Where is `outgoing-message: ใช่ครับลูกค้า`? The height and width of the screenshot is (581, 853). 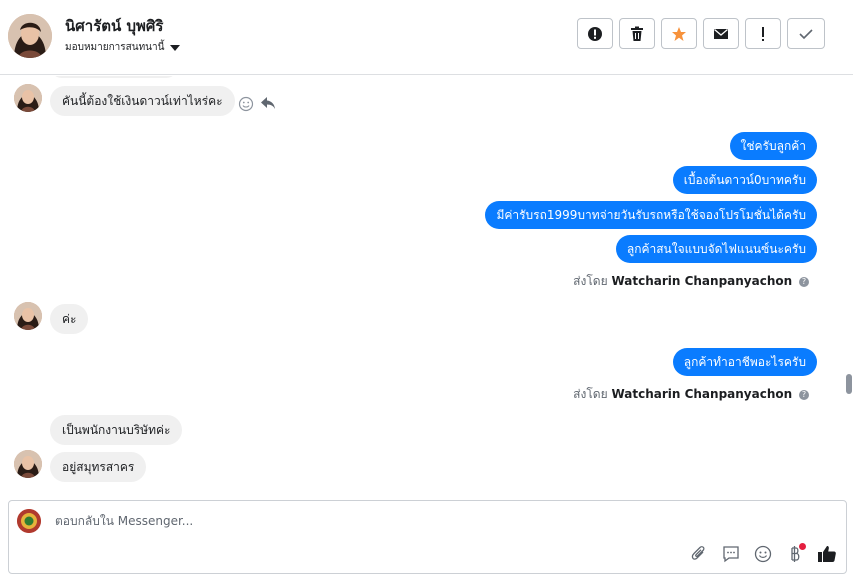 outgoing-message: ใช่ครับลูกค้า is located at coordinates (773, 146).